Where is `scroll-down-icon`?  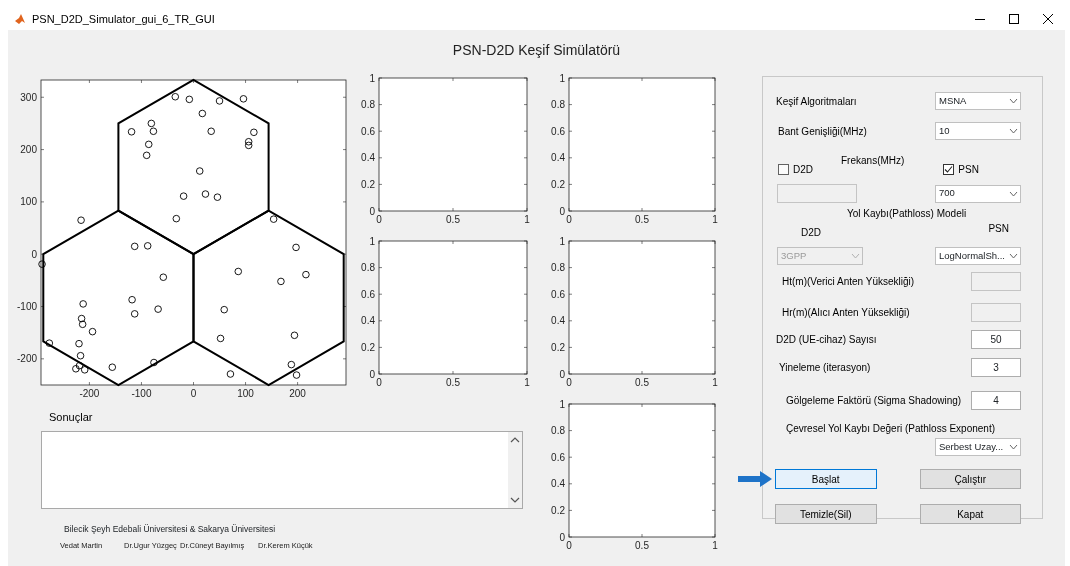
scroll-down-icon is located at coordinates (515, 499).